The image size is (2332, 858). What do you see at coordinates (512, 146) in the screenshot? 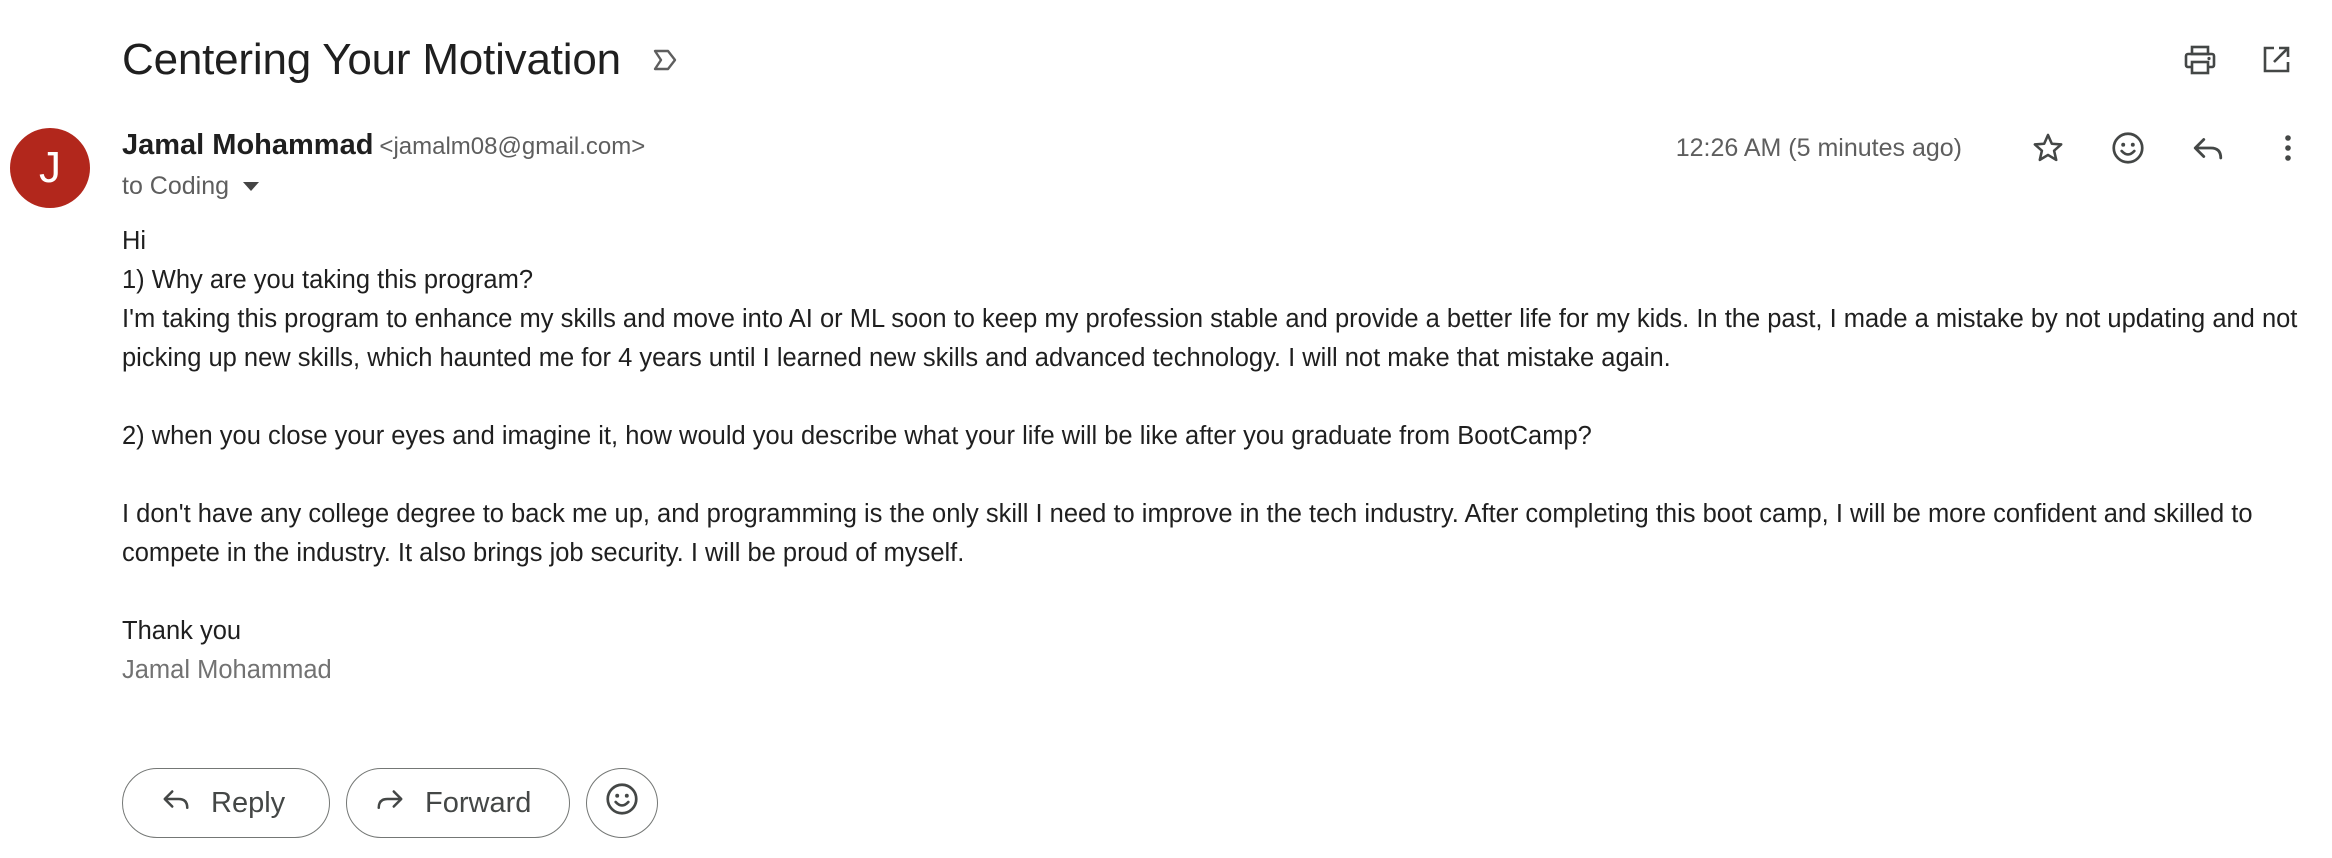
I see `sender-email: <jamalm08@gmail.com>` at bounding box center [512, 146].